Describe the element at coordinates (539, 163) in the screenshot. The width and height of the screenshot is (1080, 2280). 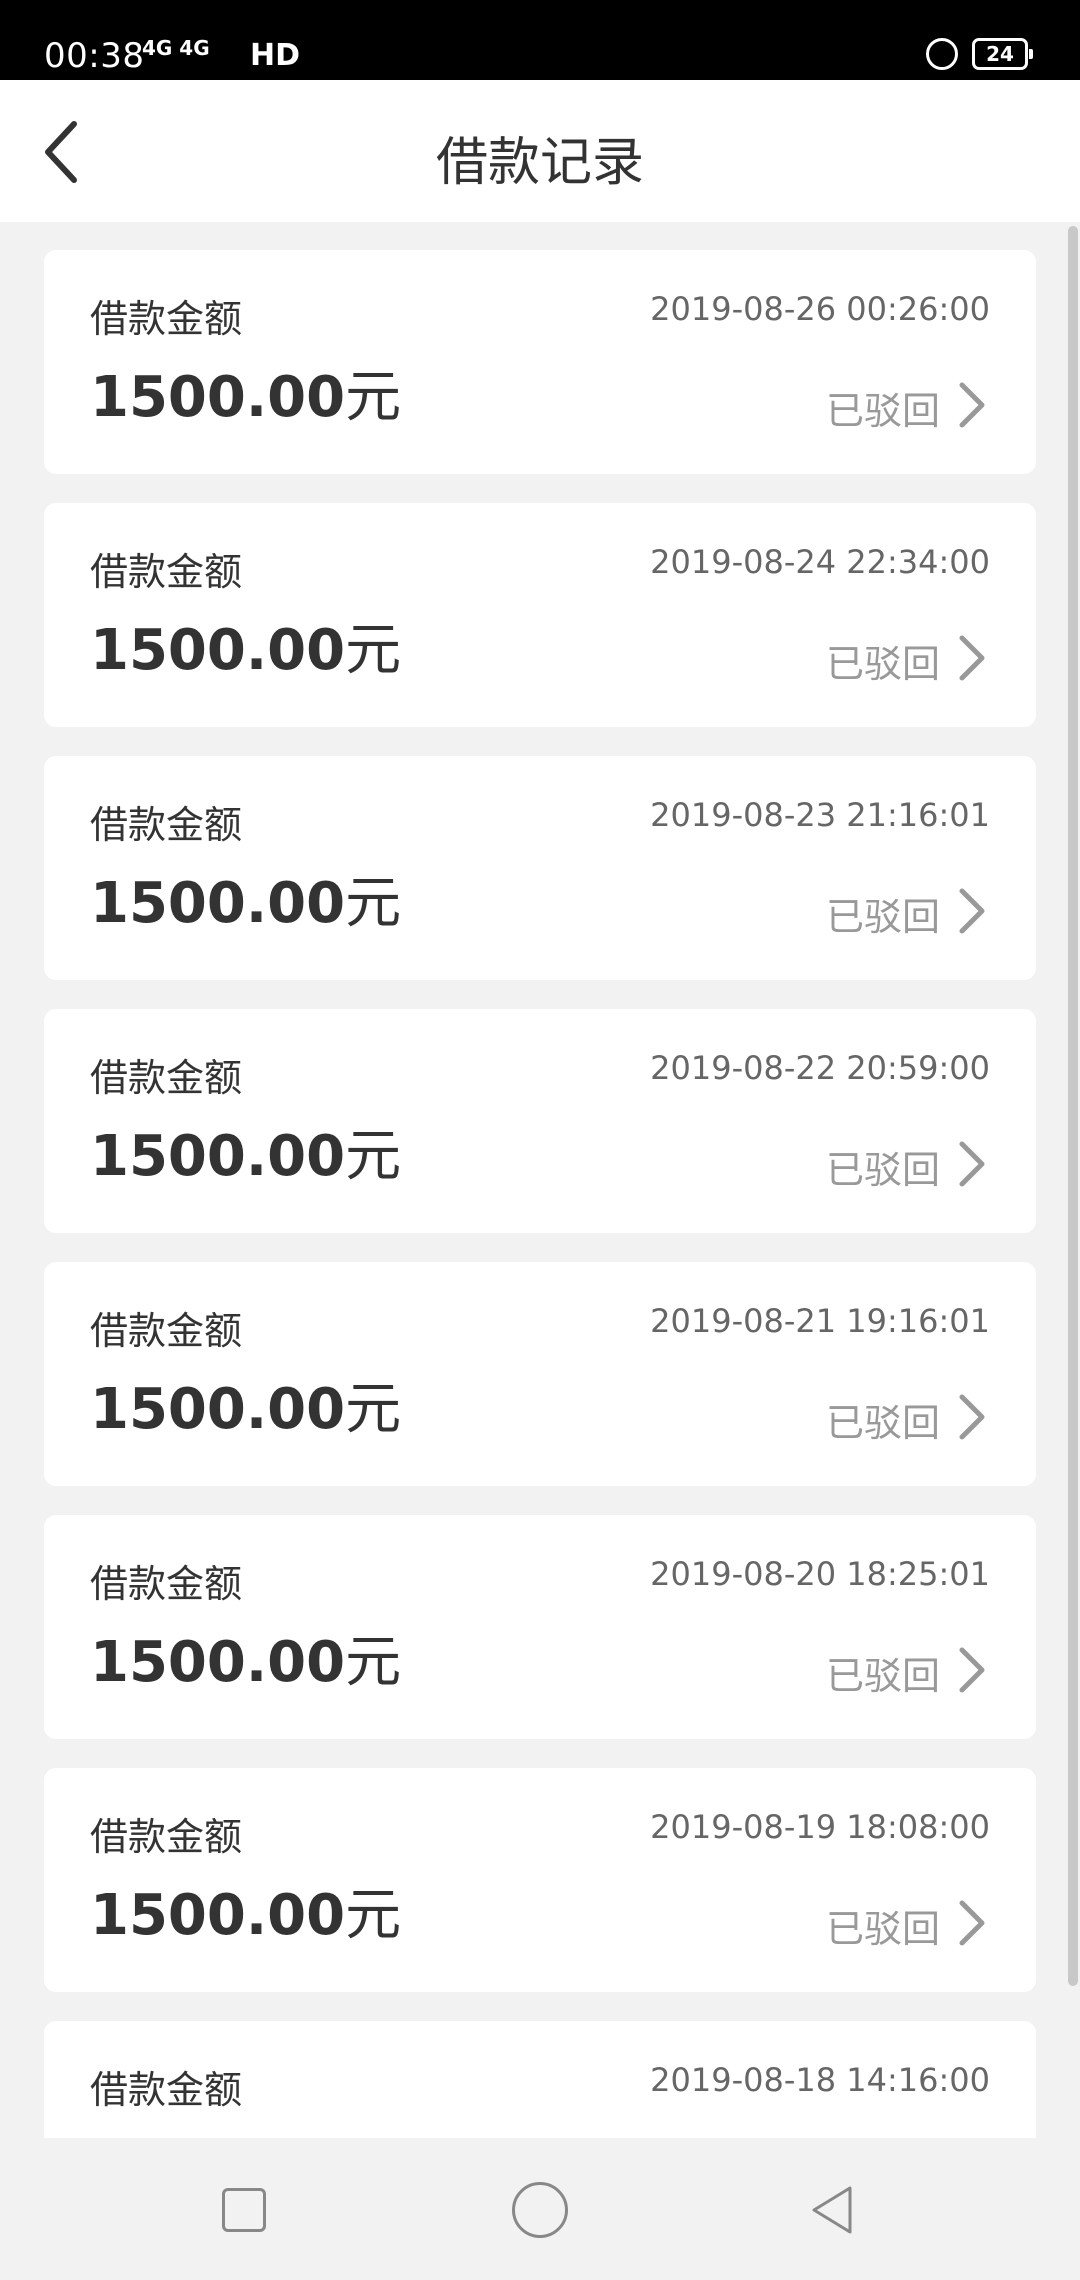
I see `page-title: 借款记录` at that location.